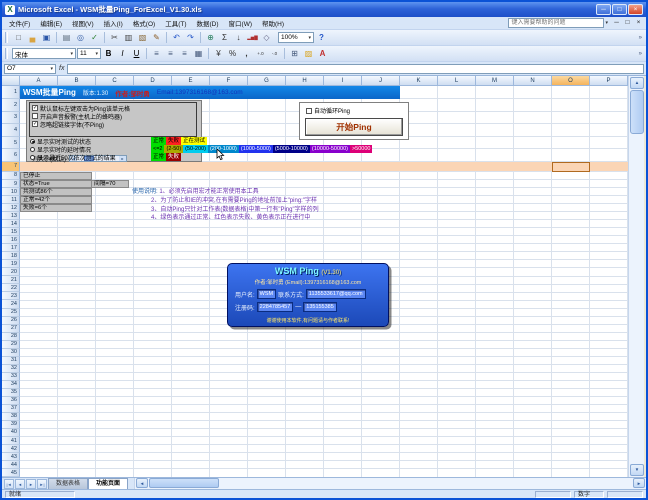  Describe the element at coordinates (35, 108) in the screenshot. I see `checked-checkbox: ✓` at that location.